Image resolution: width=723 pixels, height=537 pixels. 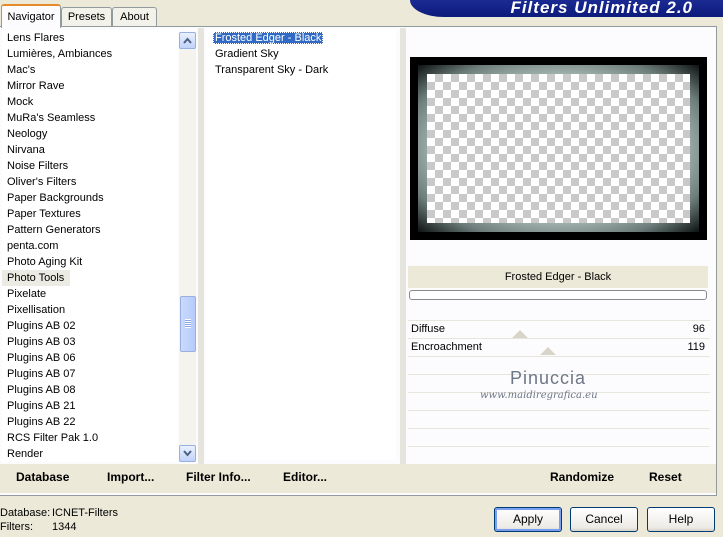 What do you see at coordinates (90, 134) in the screenshot?
I see `category-item: Neology` at bounding box center [90, 134].